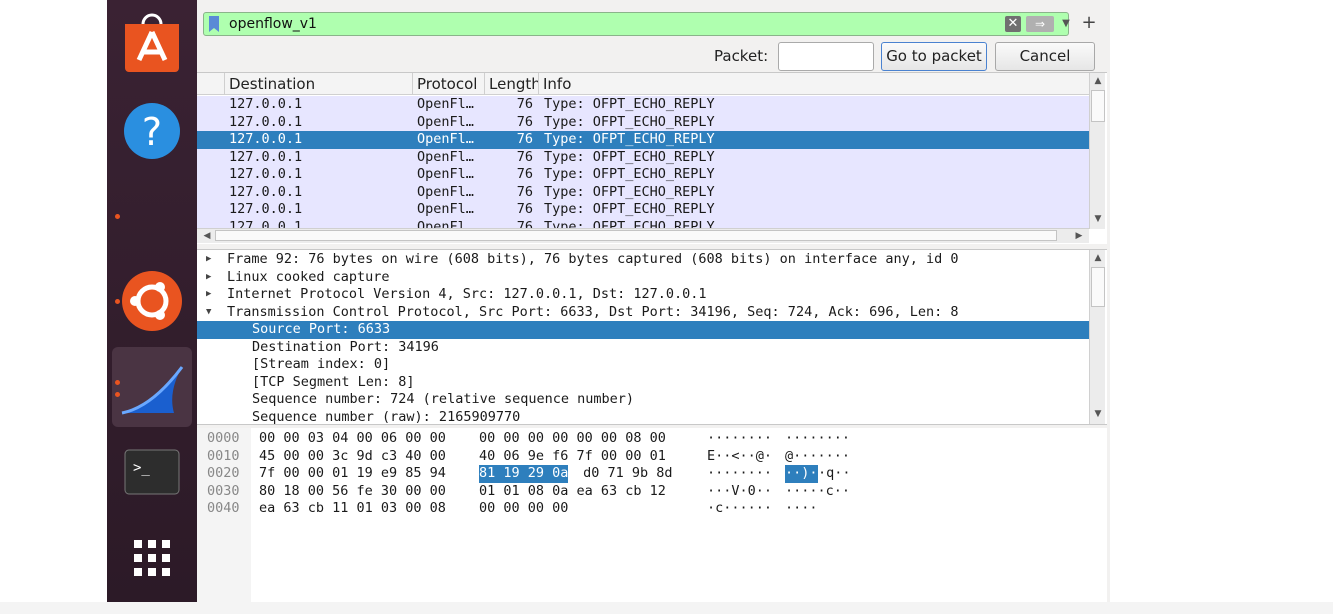 The height and width of the screenshot is (614, 1333). I want to click on display-filter-input: openflow_v1 ✕ ⇒ ▼, so click(636, 24).